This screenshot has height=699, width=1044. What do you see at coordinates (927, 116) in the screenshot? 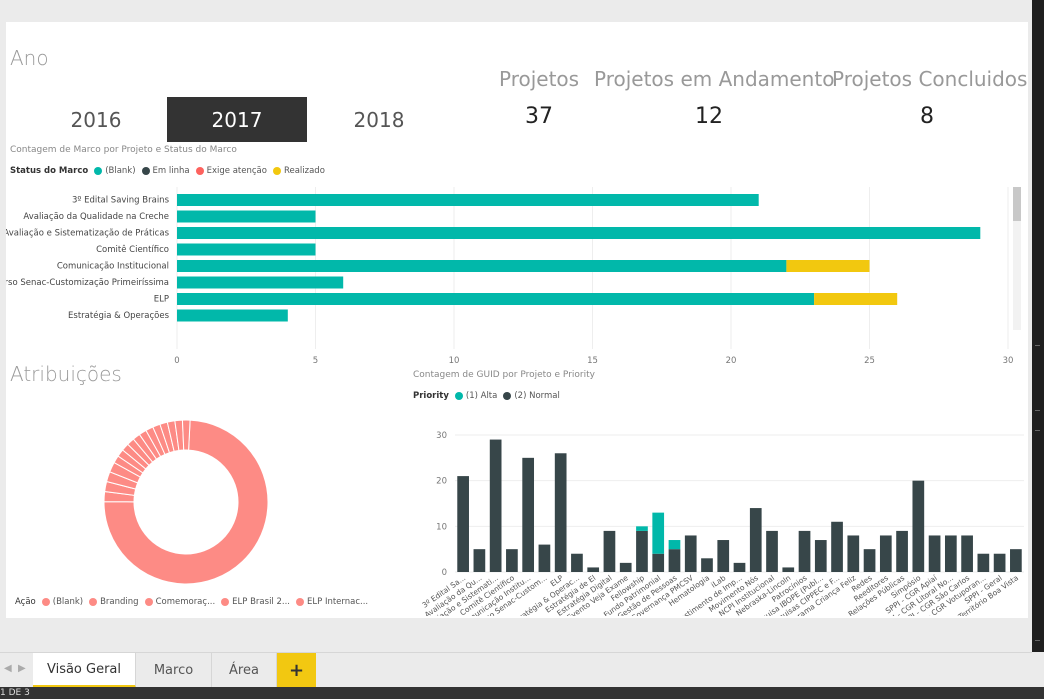
I see `kpi-concluidos-value: 8` at bounding box center [927, 116].